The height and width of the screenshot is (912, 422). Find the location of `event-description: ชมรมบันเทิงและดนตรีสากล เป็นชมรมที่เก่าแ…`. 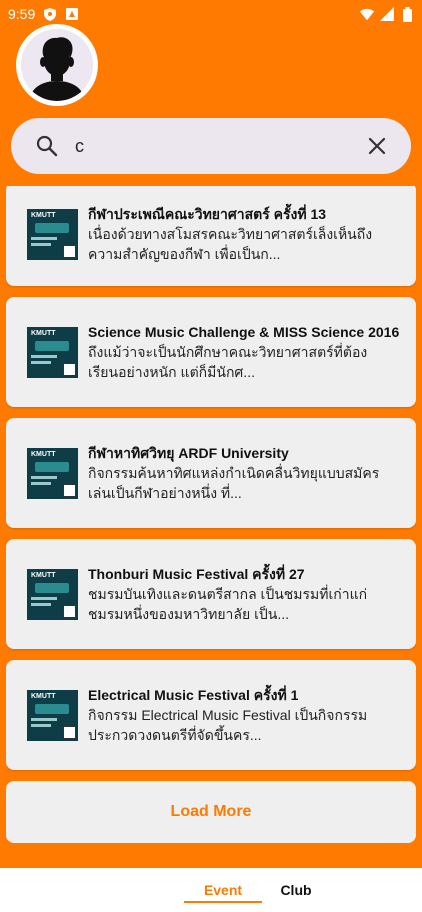

event-description: ชมรมบันเทิงและดนตรีสากล เป็นชมรมที่เก่าแ… is located at coordinates (228, 604).